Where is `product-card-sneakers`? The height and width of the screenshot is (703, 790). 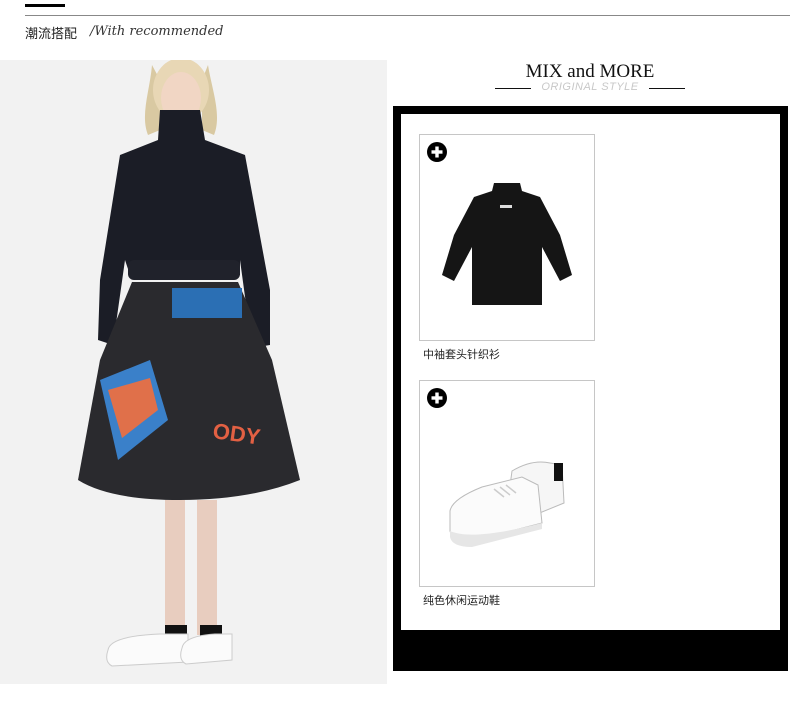 product-card-sneakers is located at coordinates (507, 483).